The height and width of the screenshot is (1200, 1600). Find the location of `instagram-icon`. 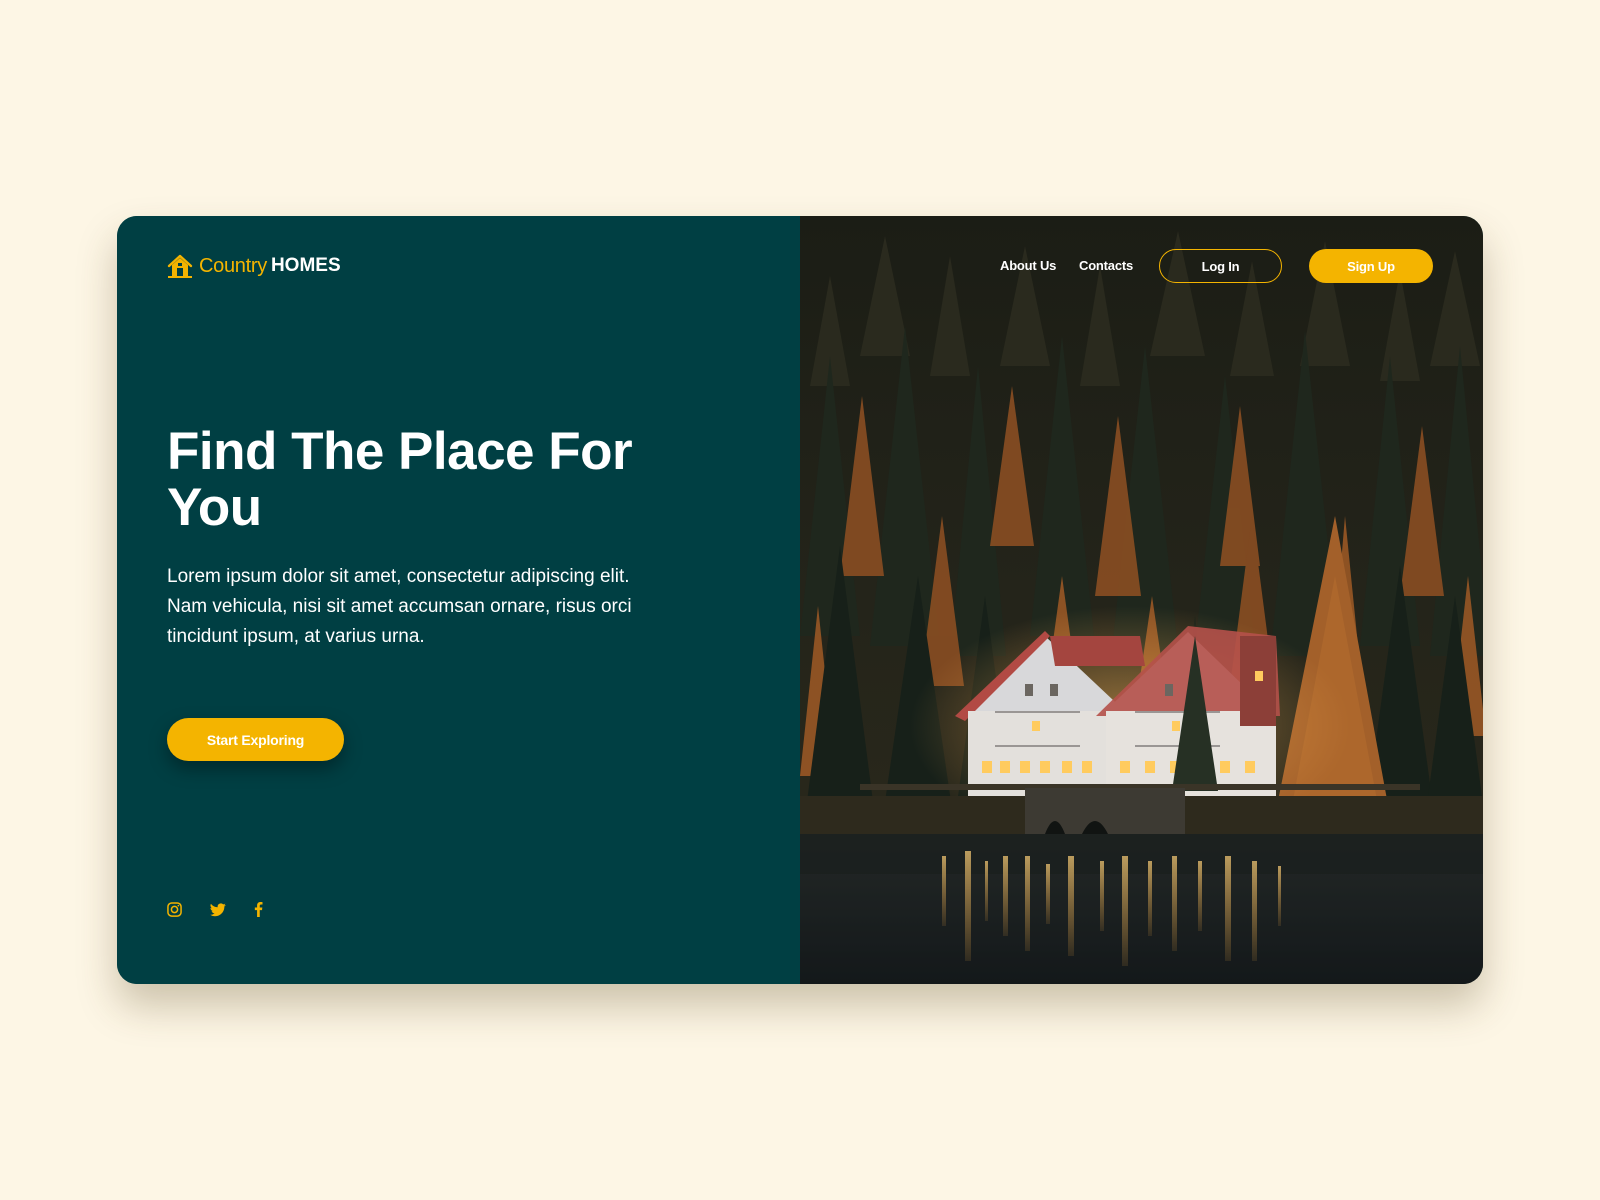

instagram-icon is located at coordinates (174, 909).